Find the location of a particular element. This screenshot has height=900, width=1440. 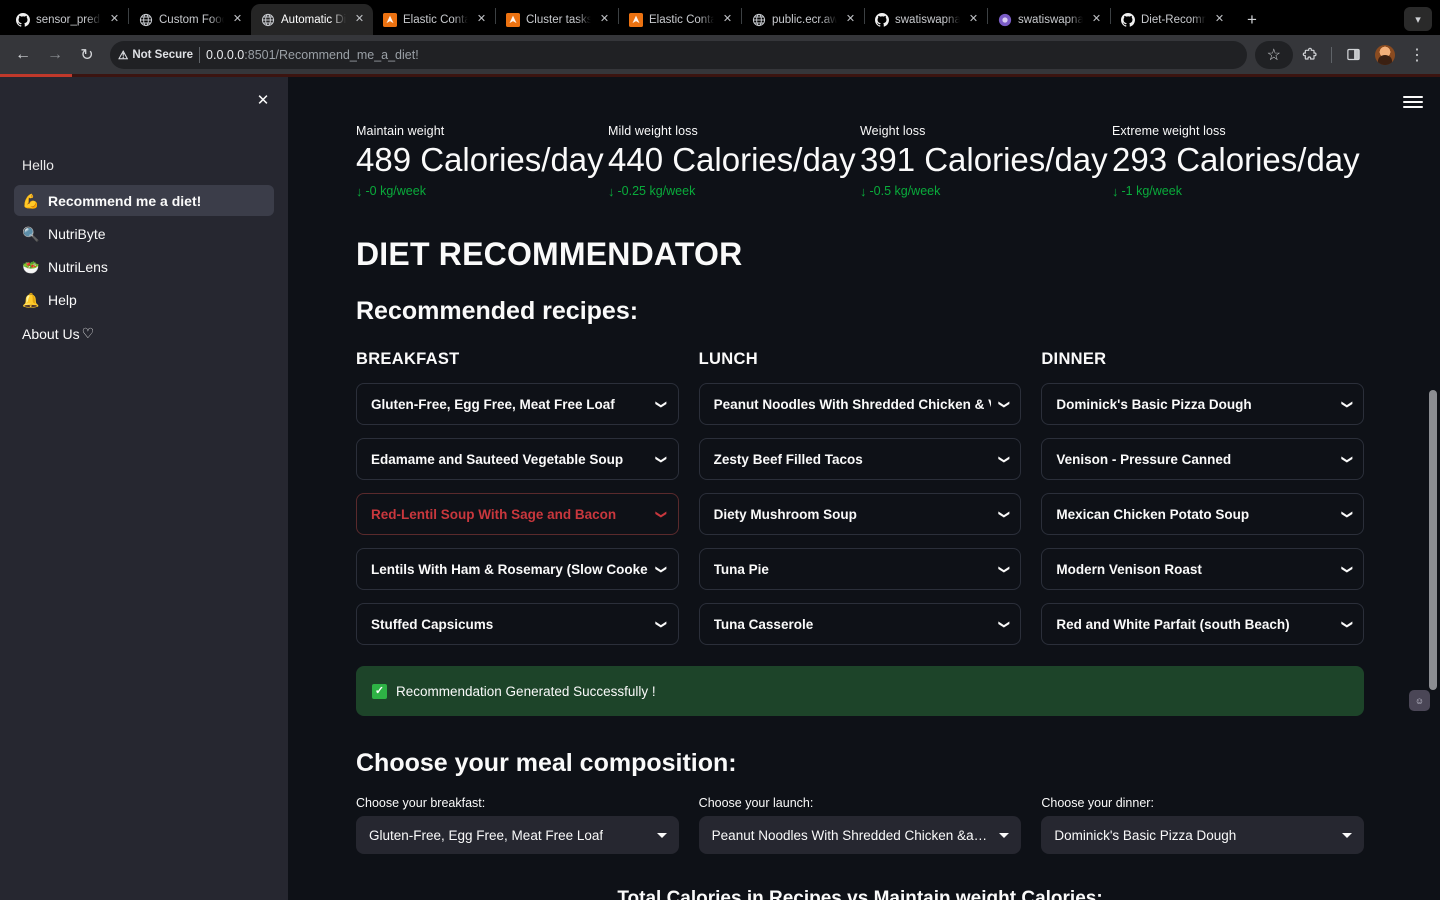

sidebar-item-recommend-me-a-diet: 💪 Recommend me a diet! is located at coordinates (144, 200).